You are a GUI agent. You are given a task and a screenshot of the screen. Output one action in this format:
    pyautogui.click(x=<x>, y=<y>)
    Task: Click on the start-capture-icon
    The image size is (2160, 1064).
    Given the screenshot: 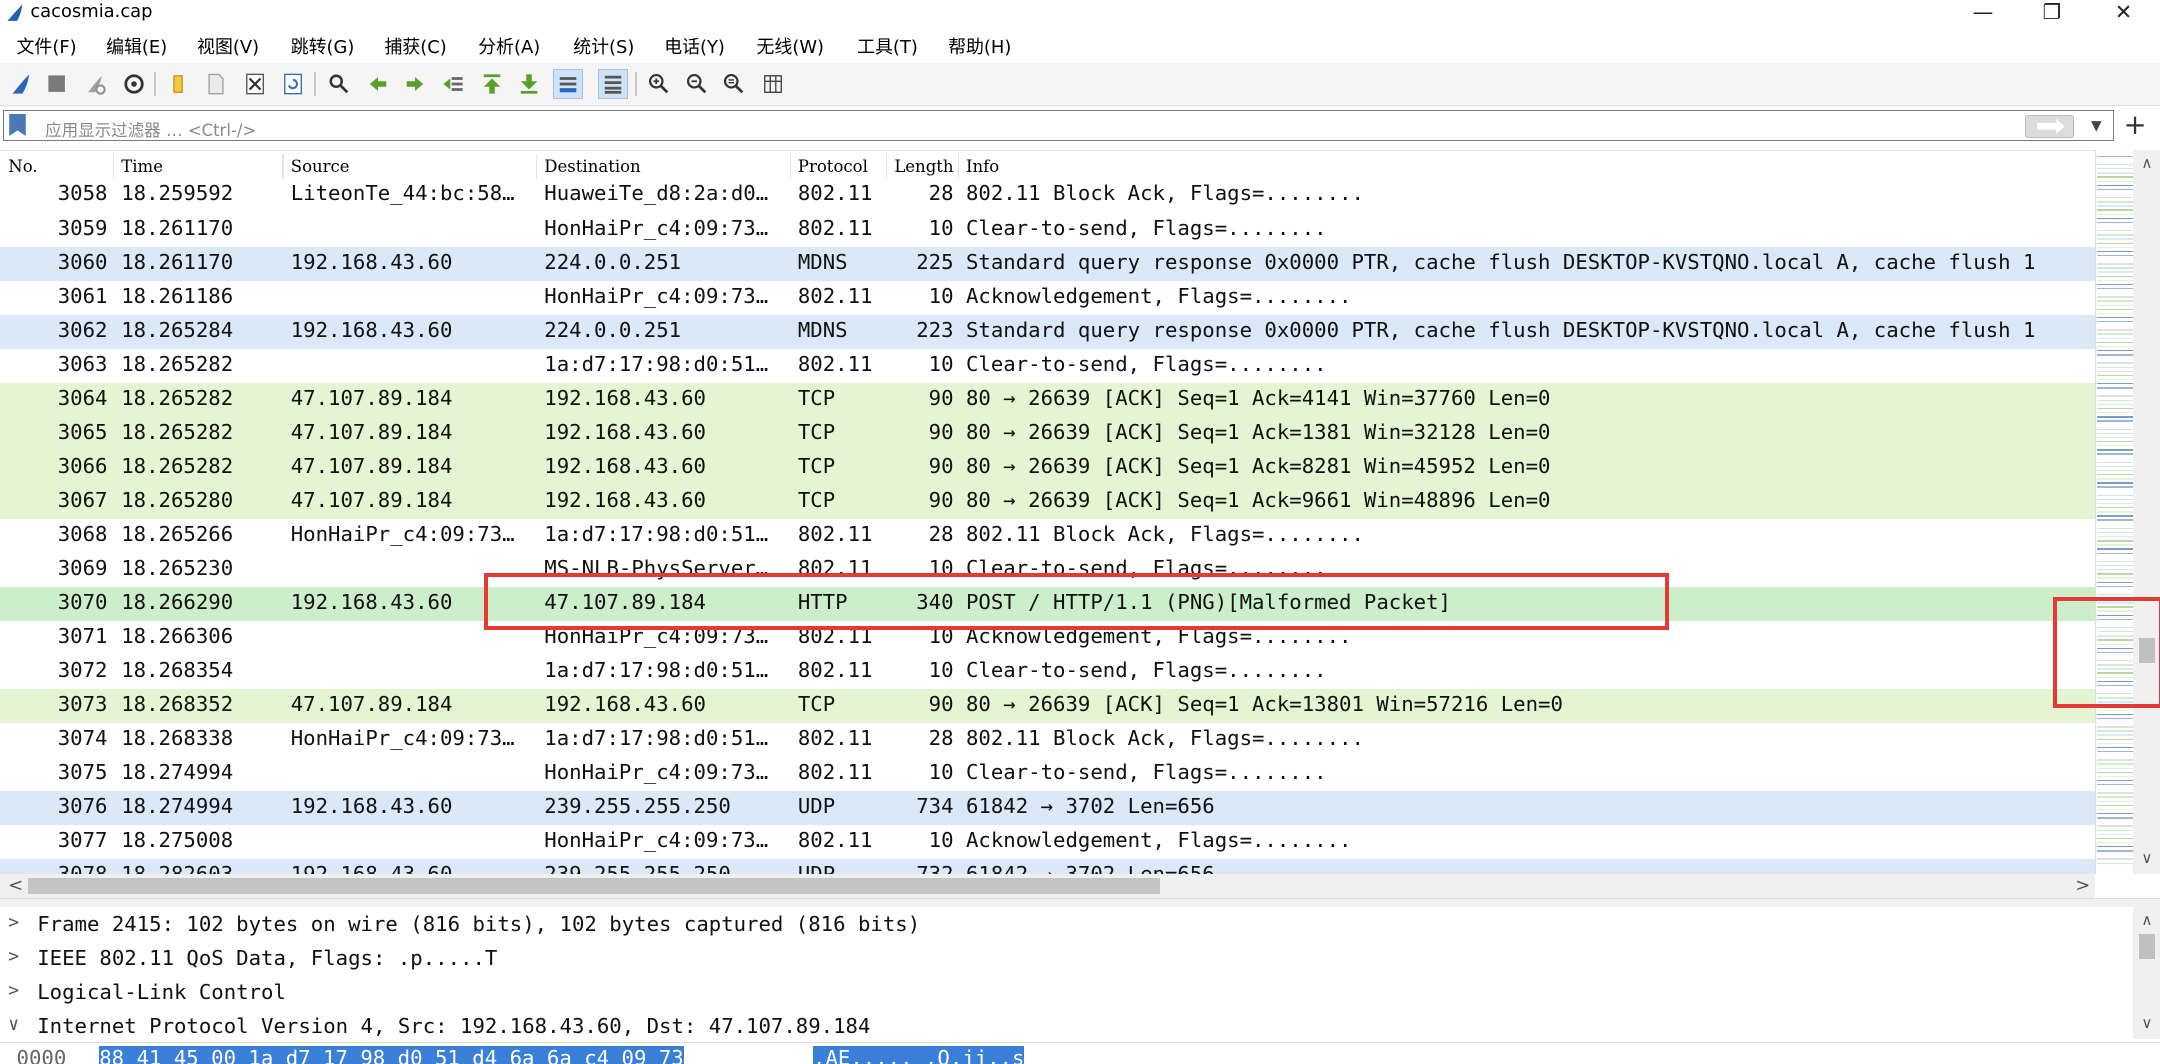 What is the action you would take?
    pyautogui.click(x=21, y=84)
    